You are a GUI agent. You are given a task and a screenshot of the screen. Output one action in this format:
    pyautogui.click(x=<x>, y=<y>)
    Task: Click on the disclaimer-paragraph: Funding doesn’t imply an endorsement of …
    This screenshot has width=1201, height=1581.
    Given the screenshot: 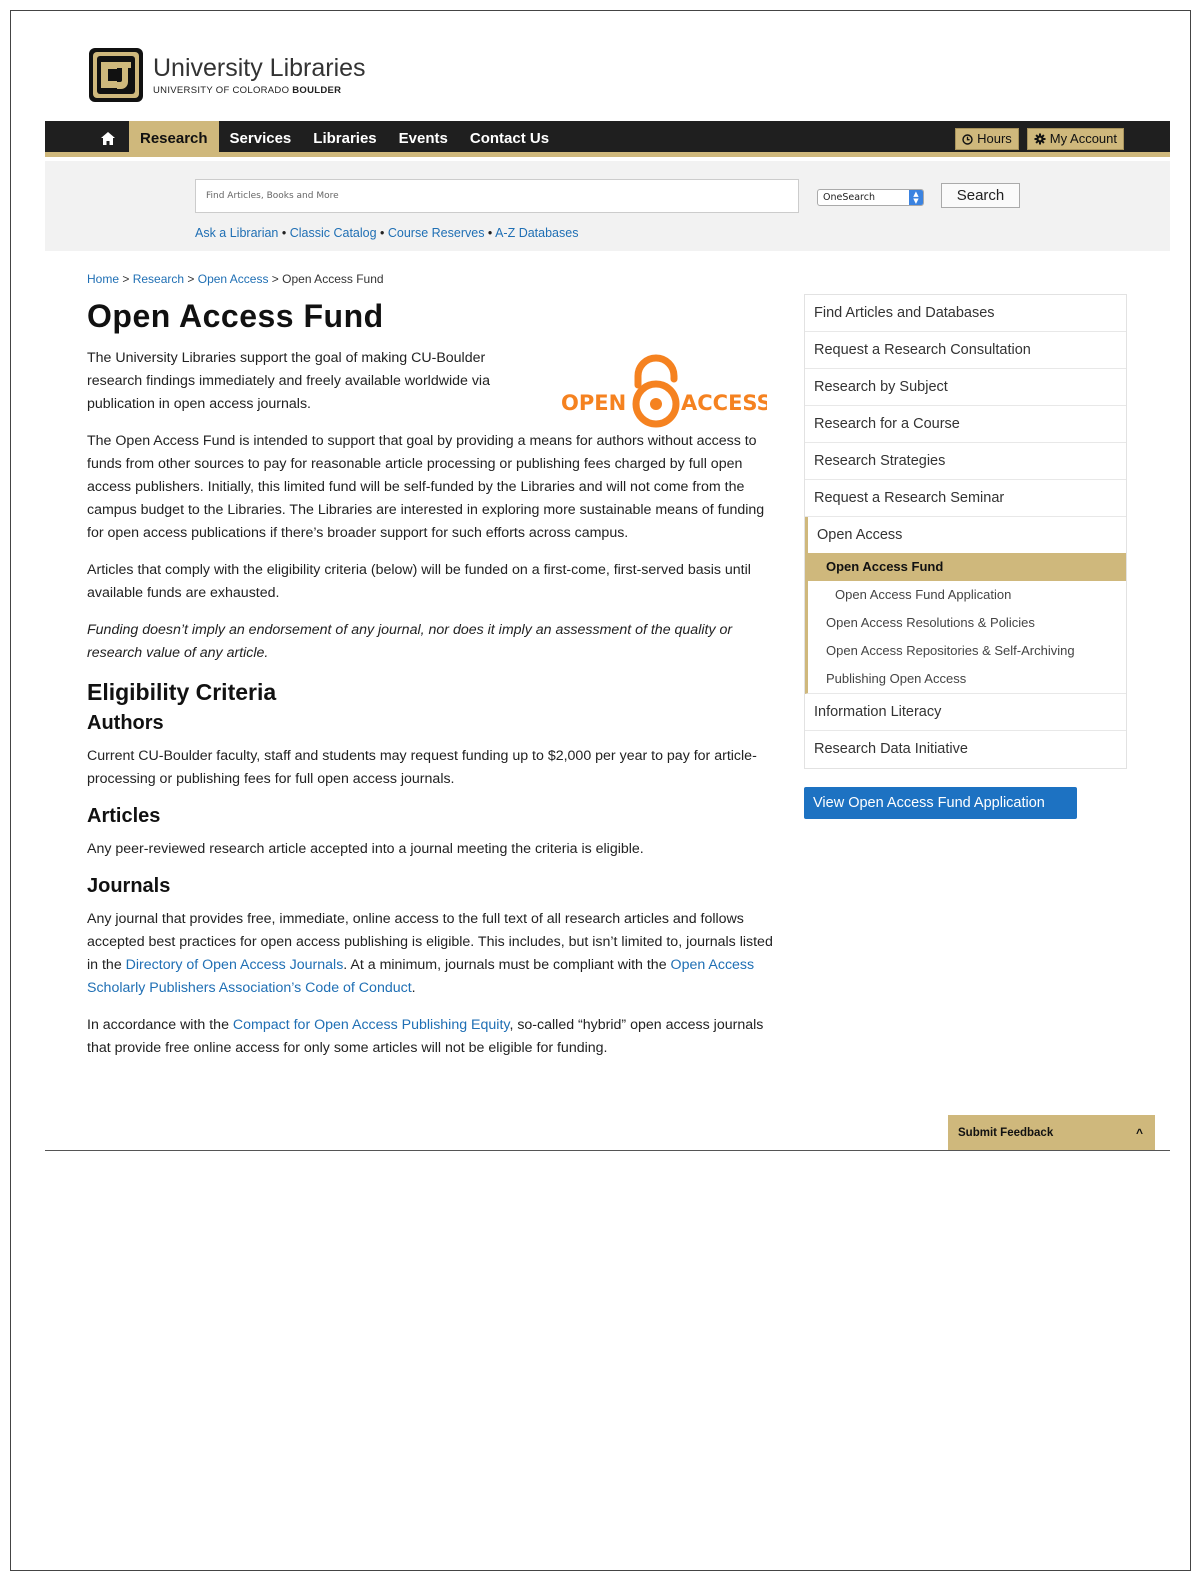 What is the action you would take?
    pyautogui.click(x=432, y=642)
    